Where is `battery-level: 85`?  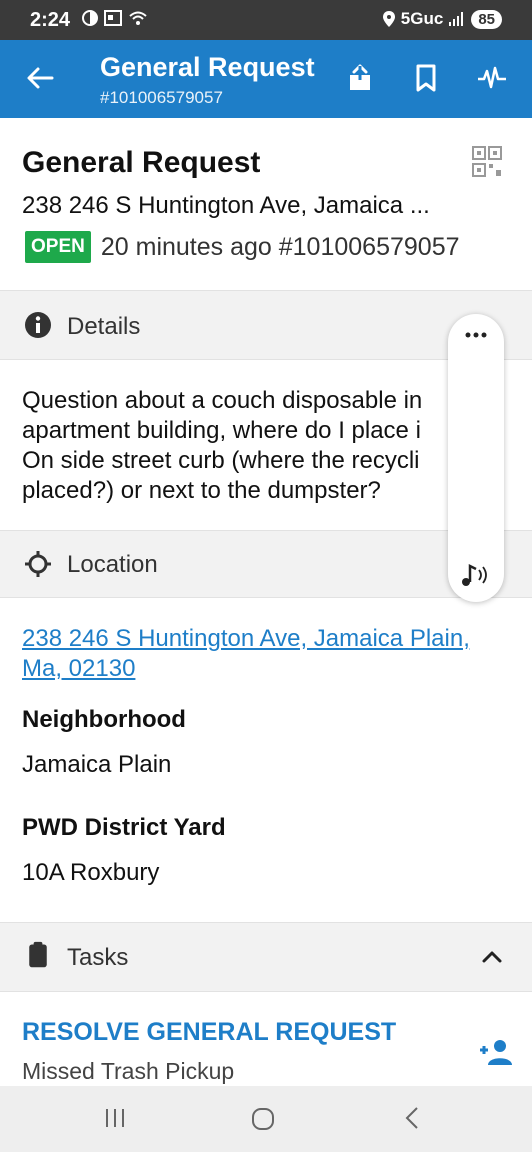 battery-level: 85 is located at coordinates (486, 19).